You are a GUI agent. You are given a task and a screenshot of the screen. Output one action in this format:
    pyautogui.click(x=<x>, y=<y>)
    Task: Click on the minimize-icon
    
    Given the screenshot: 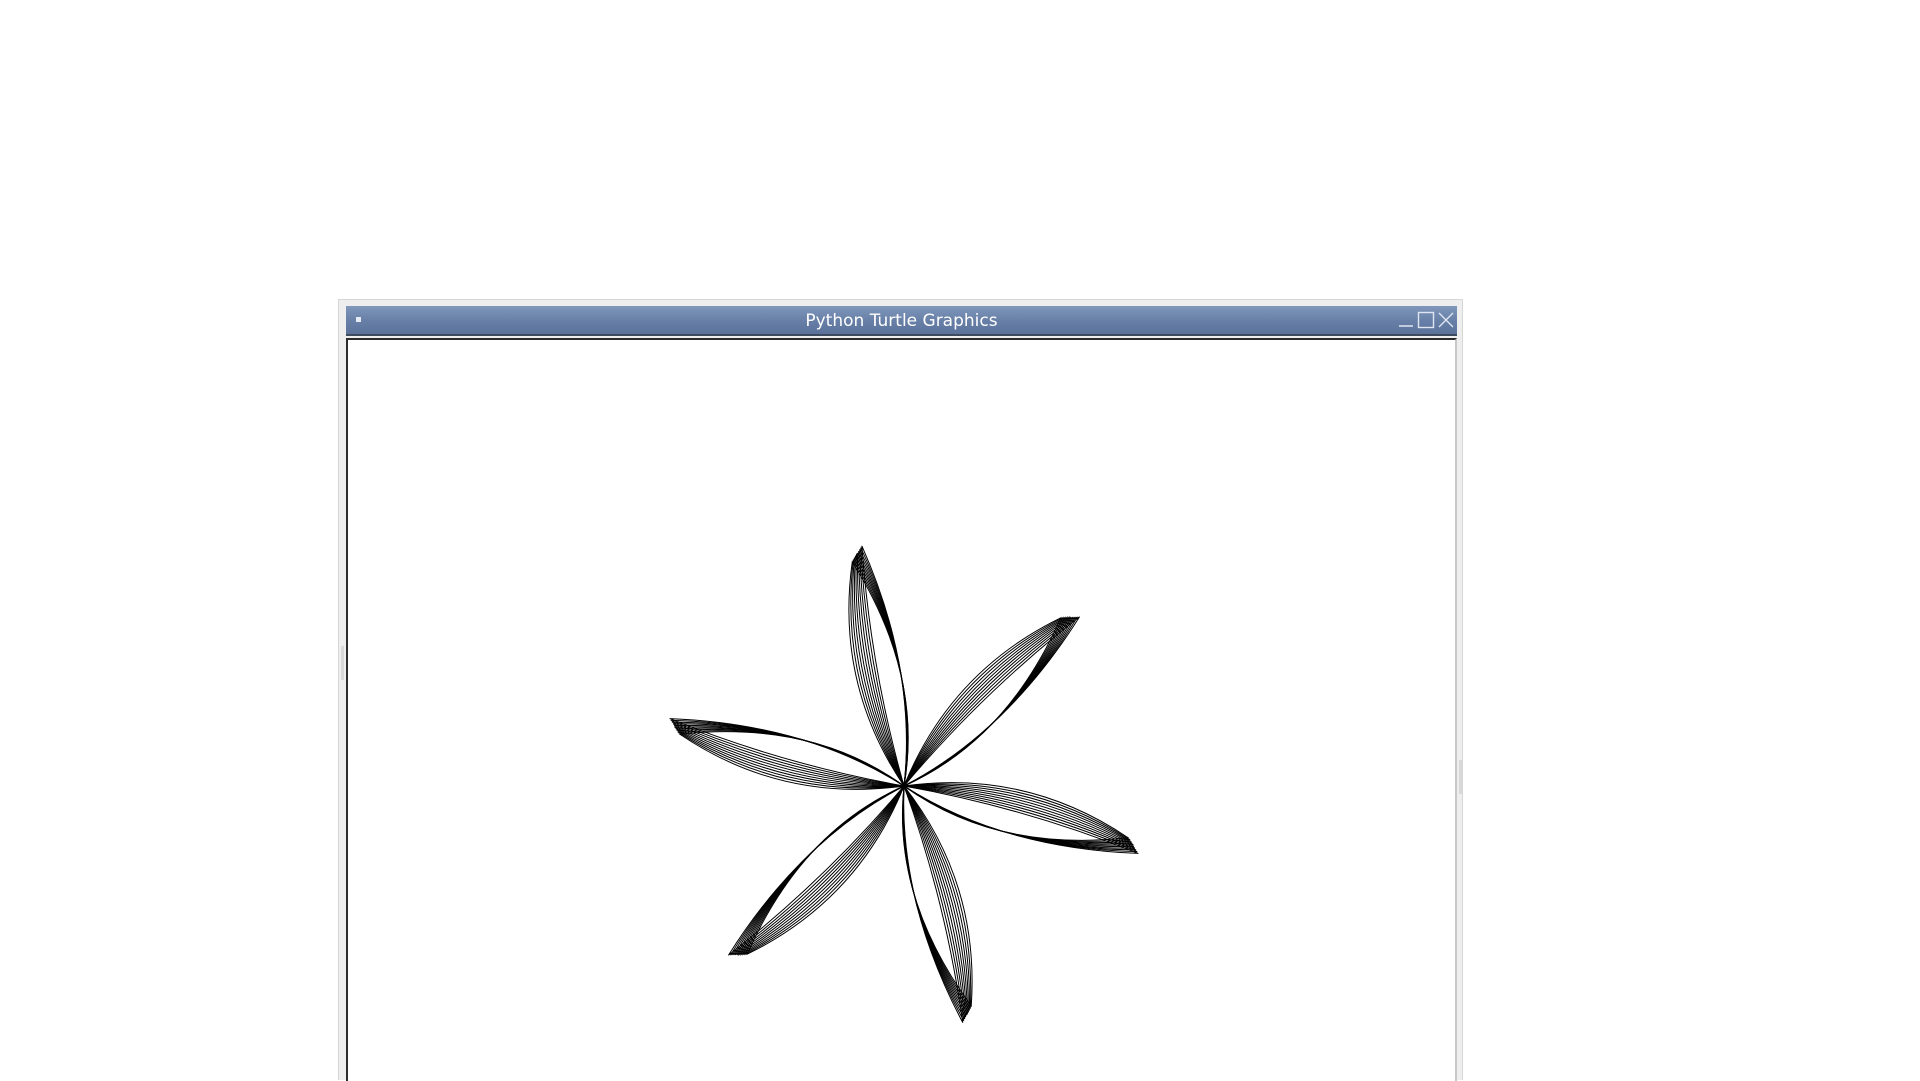 What is the action you would take?
    pyautogui.click(x=1406, y=320)
    